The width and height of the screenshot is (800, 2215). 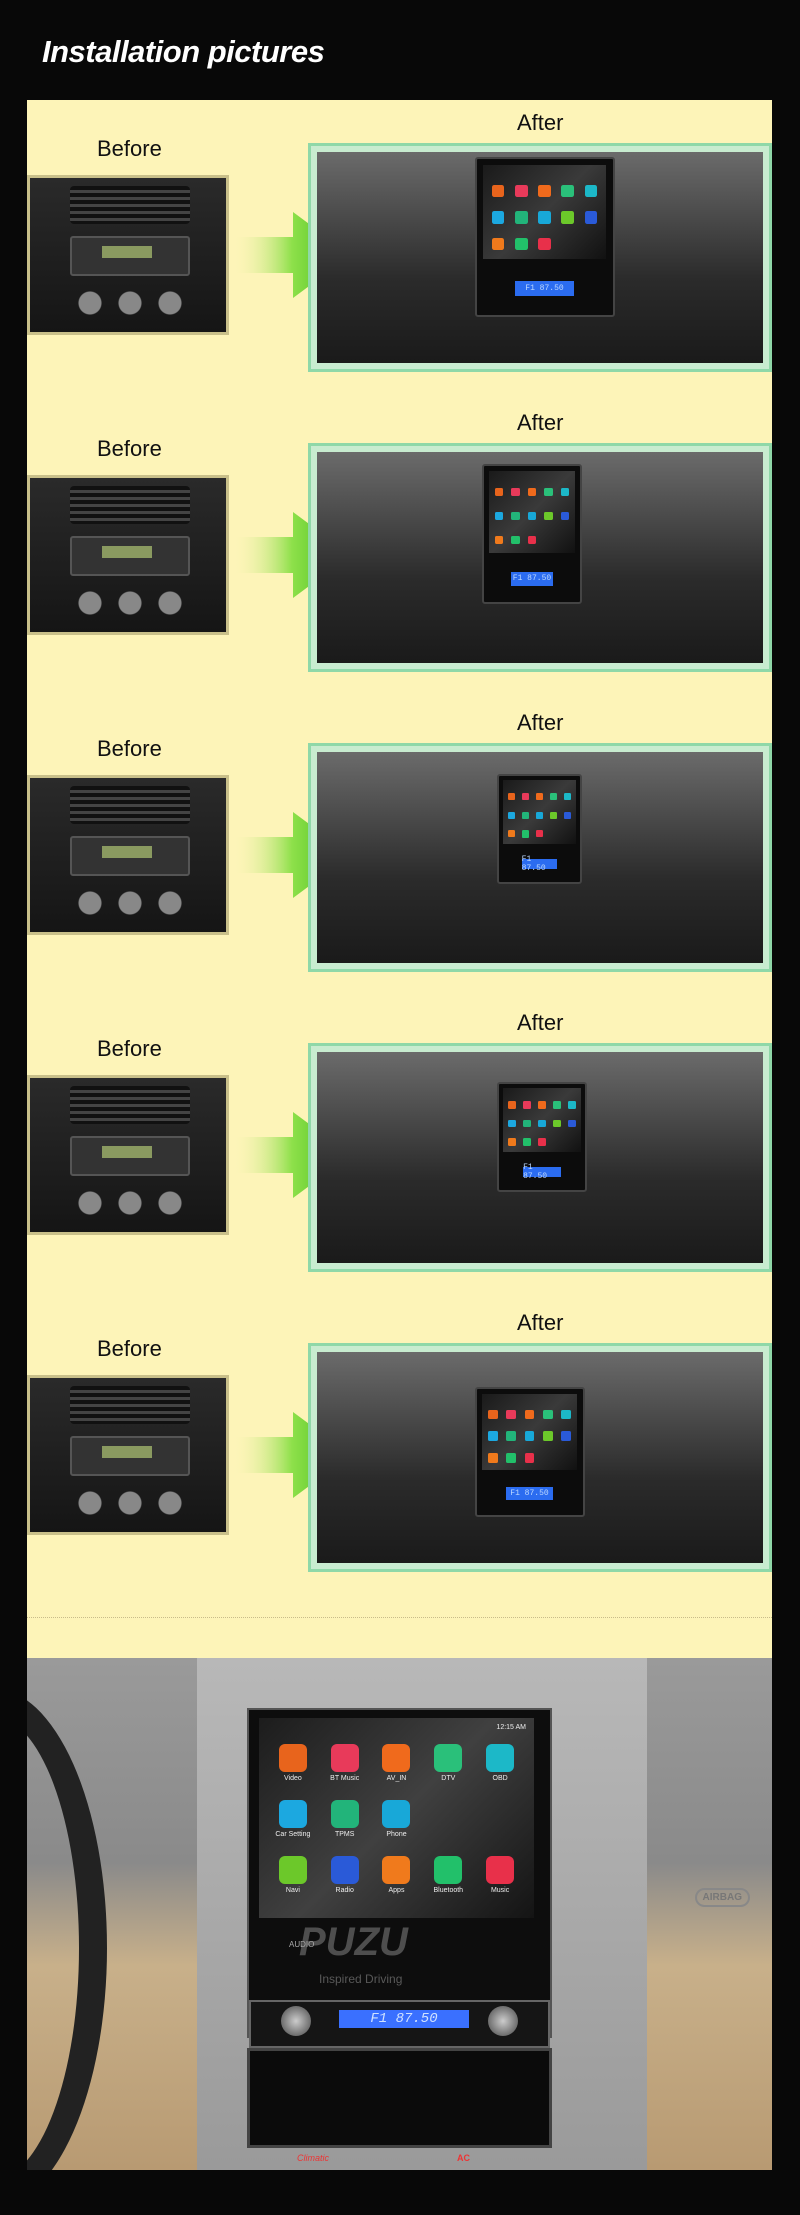 I want to click on phone-icon, so click(x=544, y=217).